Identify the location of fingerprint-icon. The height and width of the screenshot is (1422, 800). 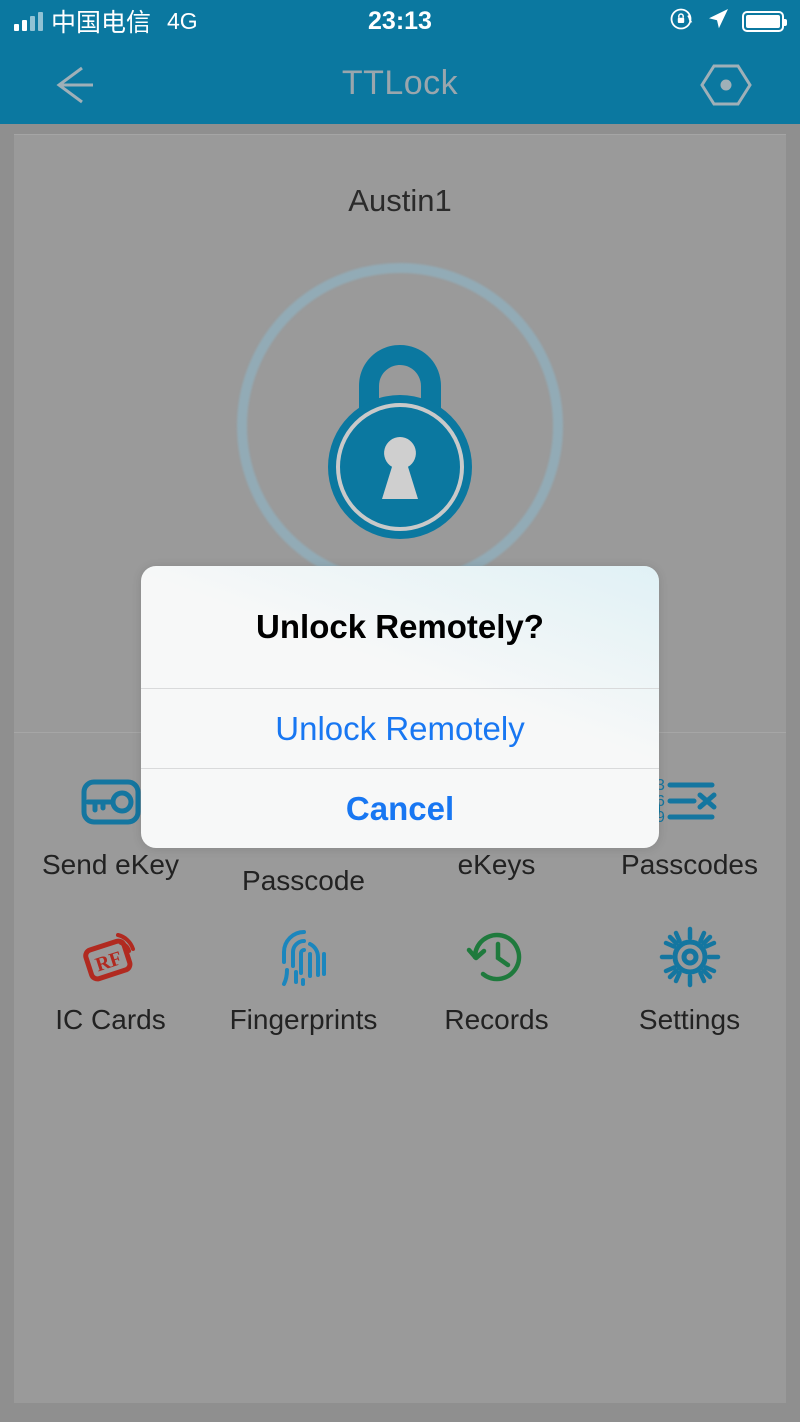
(304, 957).